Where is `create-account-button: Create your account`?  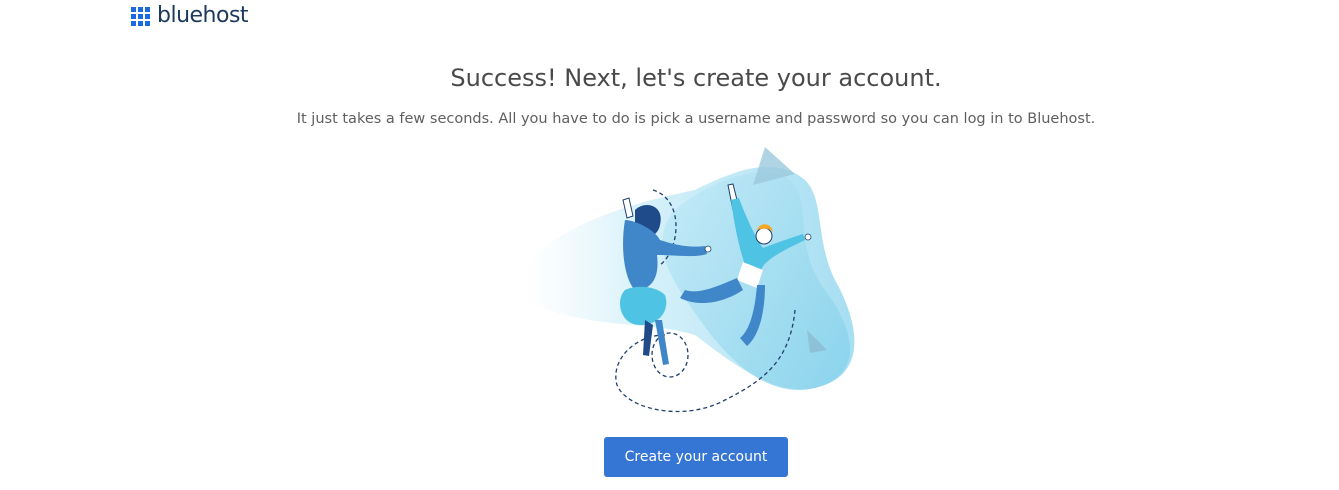 create-account-button: Create your account is located at coordinates (696, 457).